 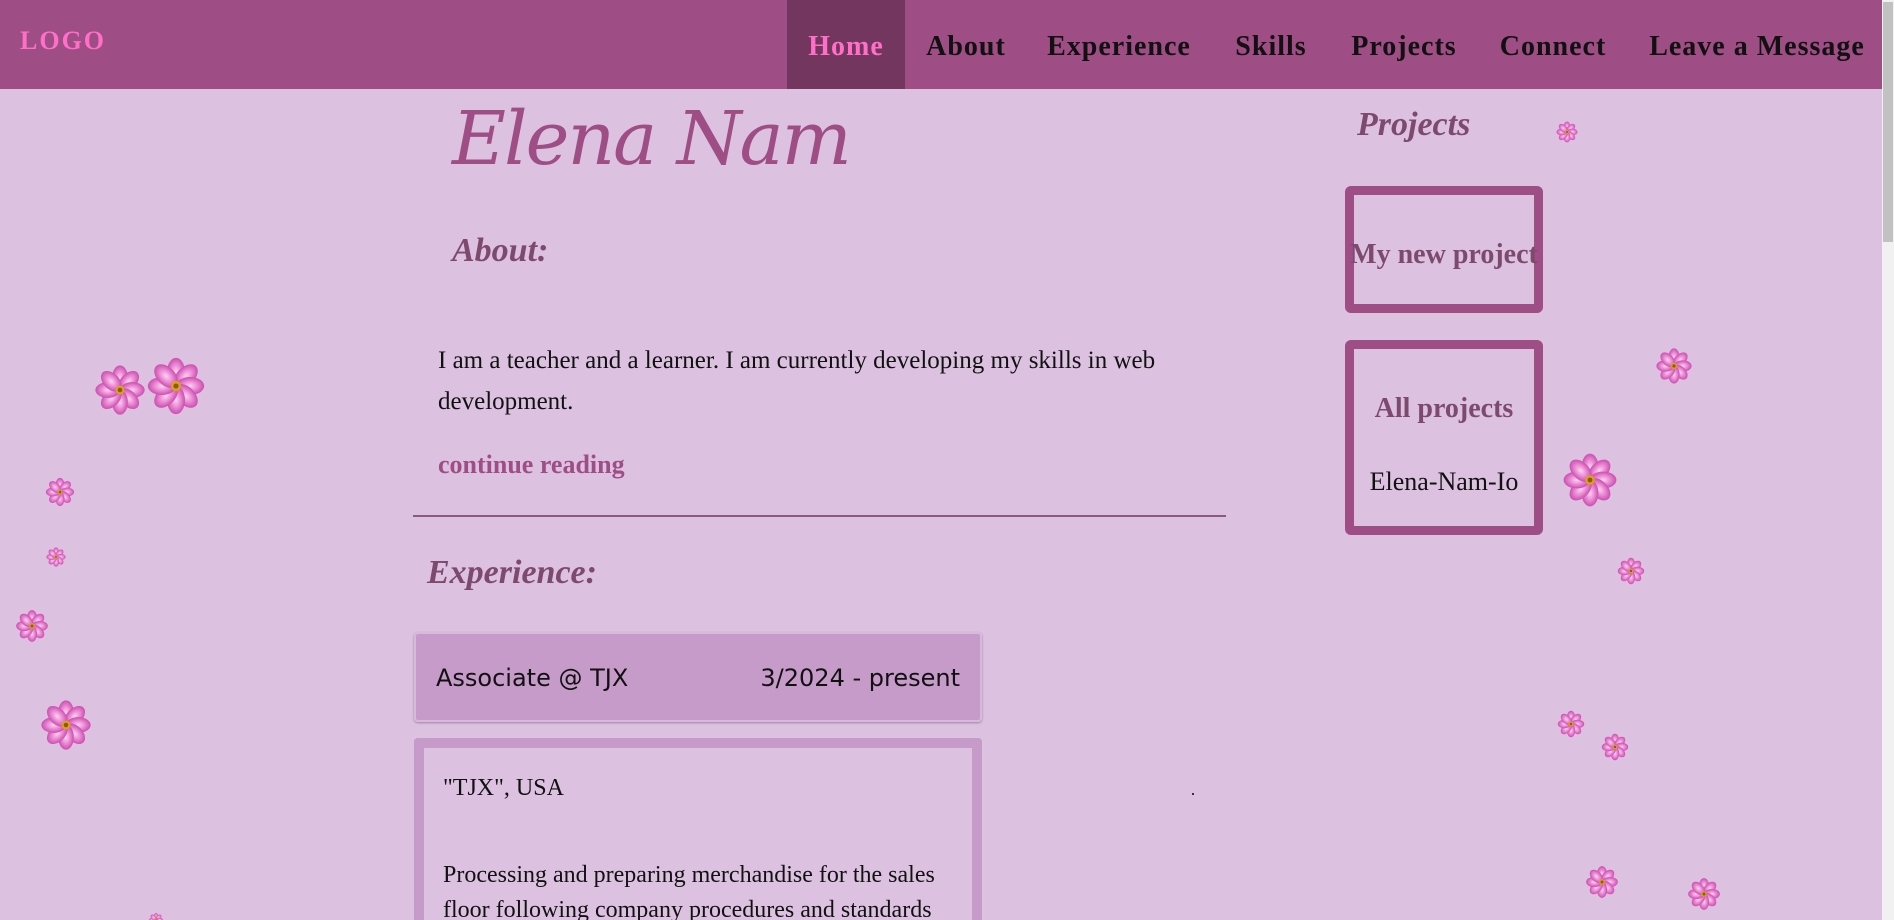 What do you see at coordinates (966, 44) in the screenshot?
I see `nav-item-about: About` at bounding box center [966, 44].